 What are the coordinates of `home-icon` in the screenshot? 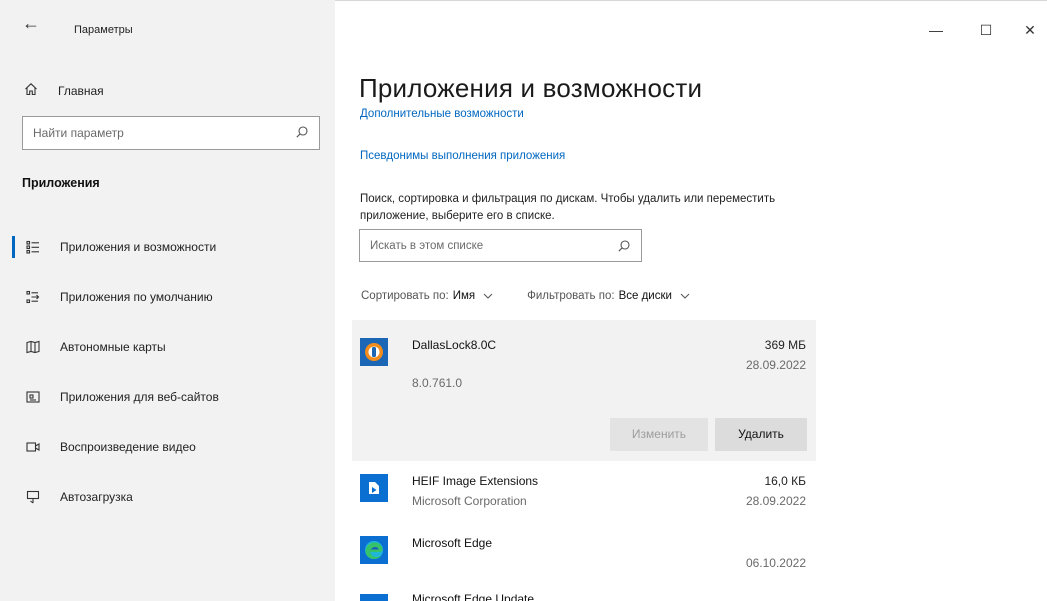 It's located at (35, 91).